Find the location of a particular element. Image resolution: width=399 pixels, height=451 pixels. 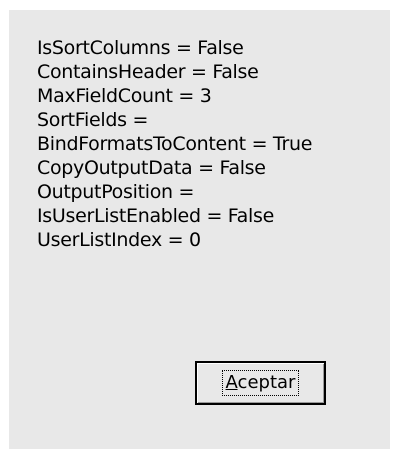

message-line: BindFormatsToContent = True is located at coordinates (175, 144).